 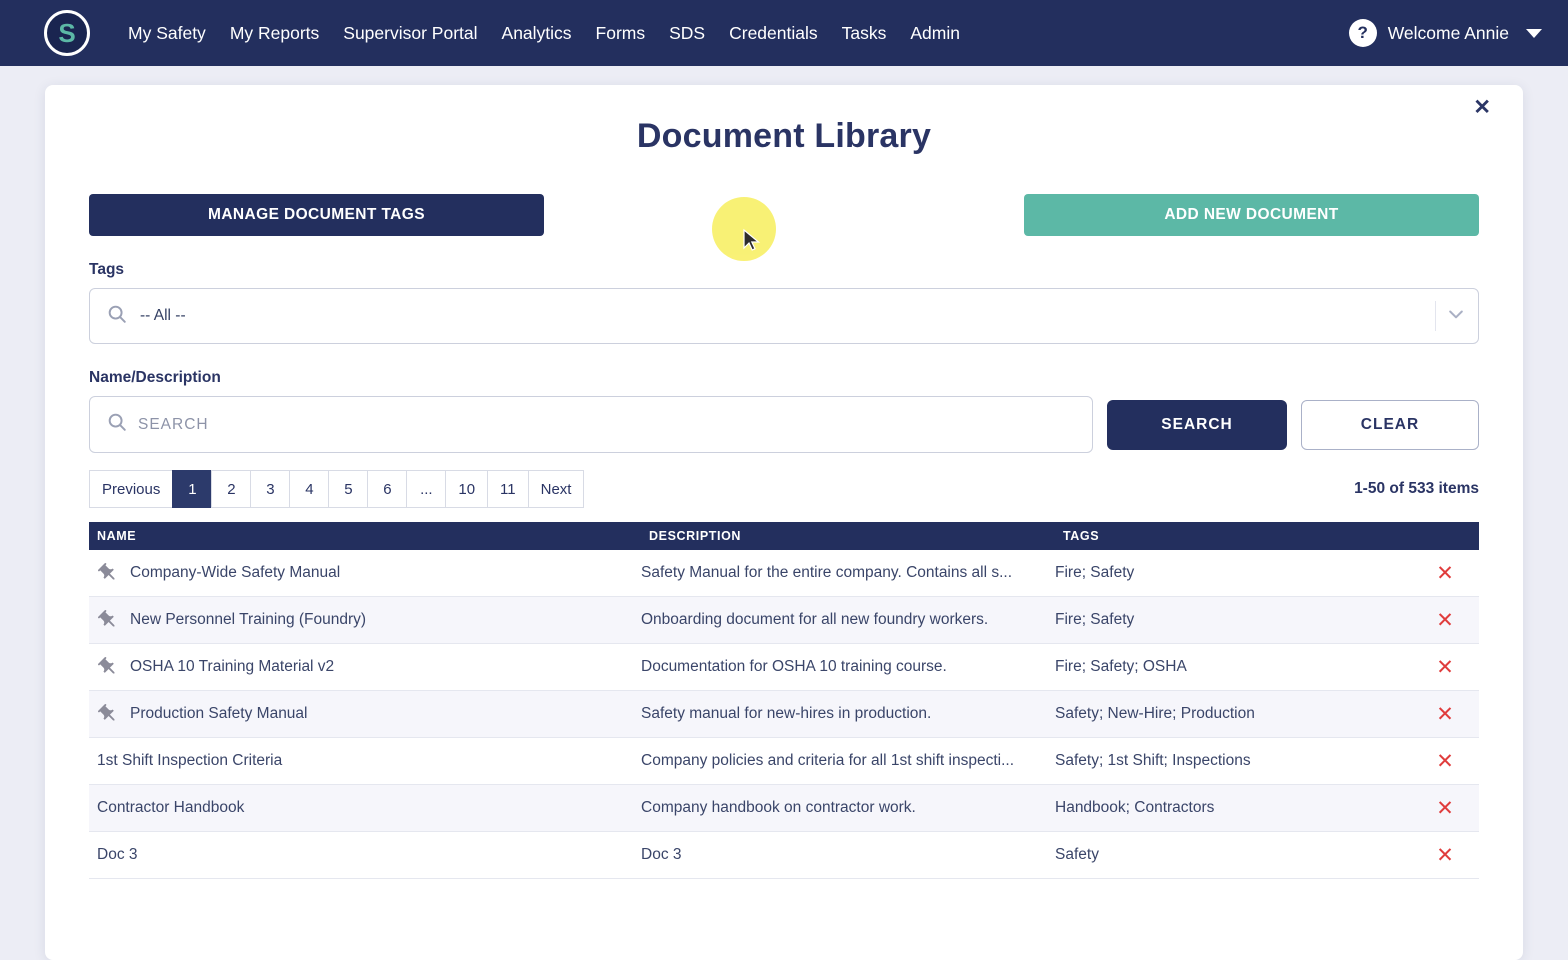 I want to click on document-name: Production Safety Manual, so click(x=219, y=713).